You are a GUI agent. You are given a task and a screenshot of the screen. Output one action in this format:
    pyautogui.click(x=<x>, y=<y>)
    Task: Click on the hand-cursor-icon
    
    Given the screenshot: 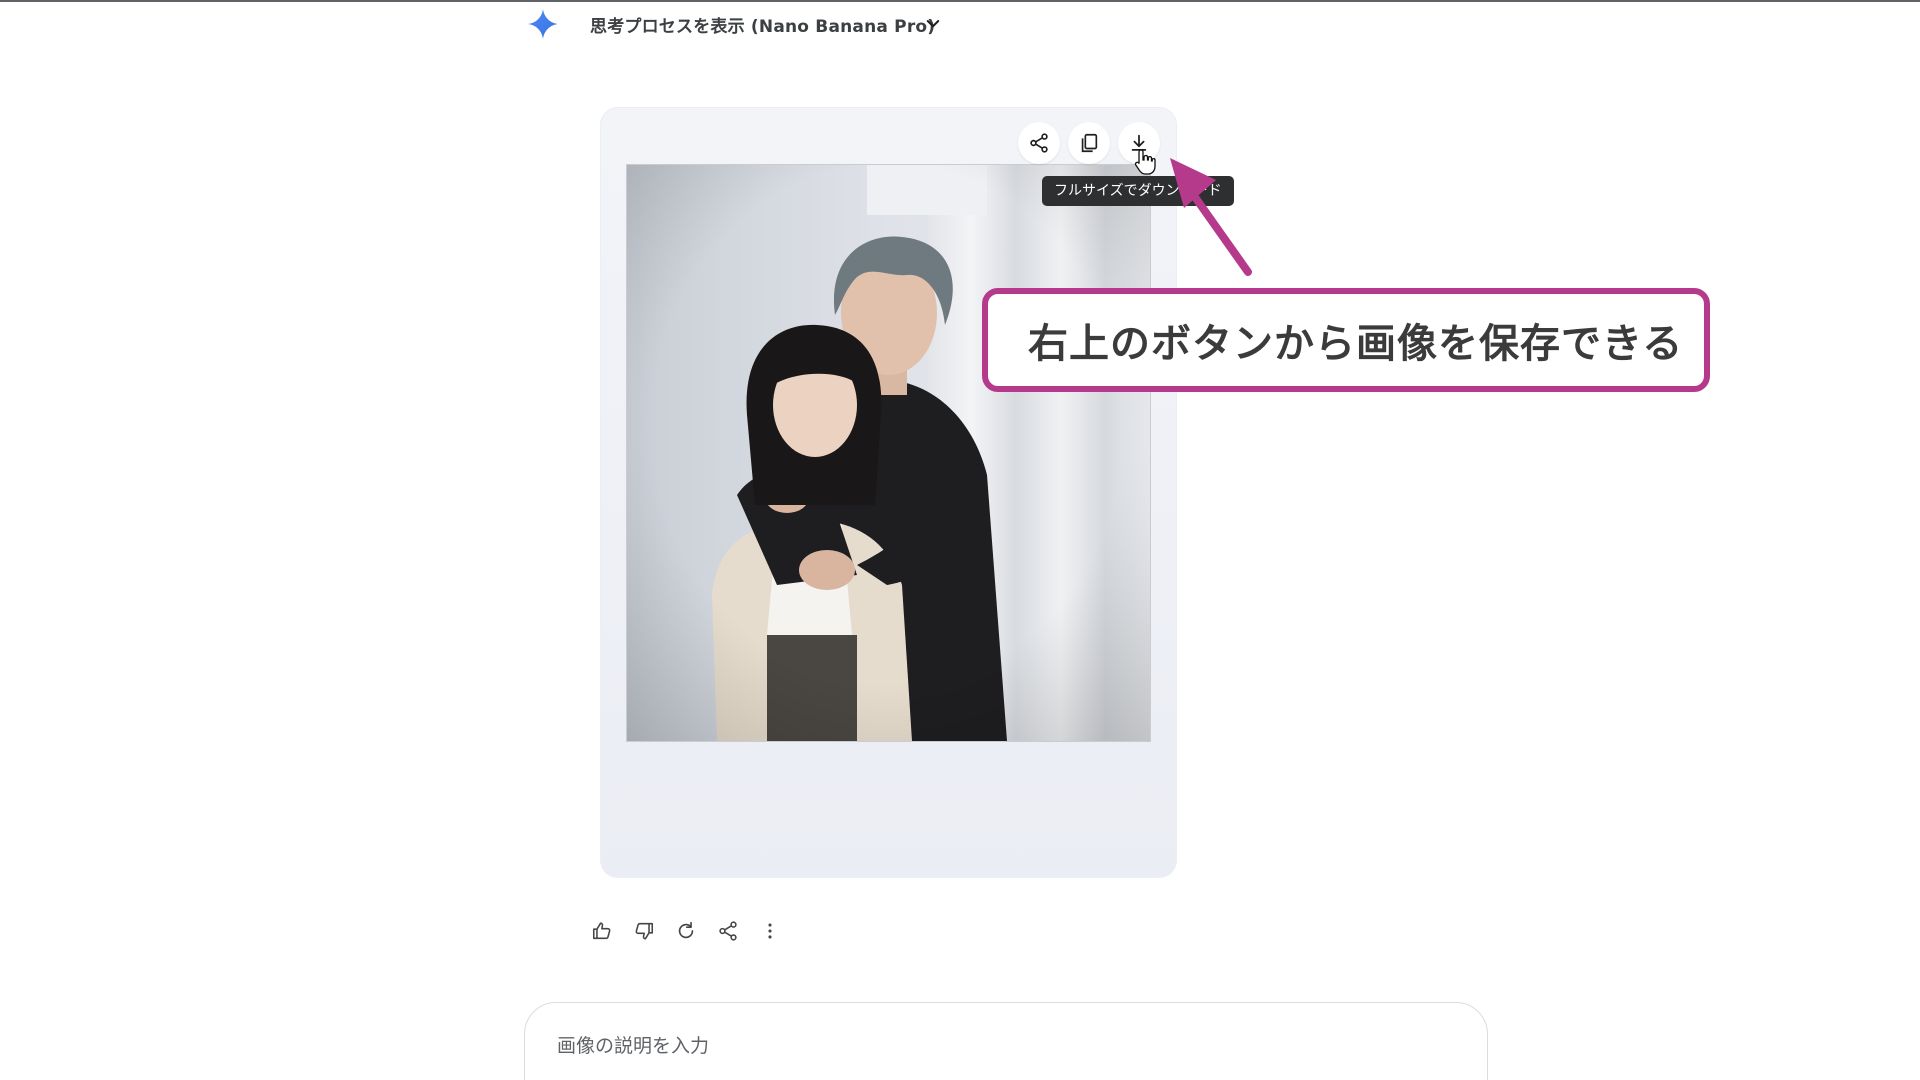 What is the action you would take?
    pyautogui.click(x=1145, y=162)
    